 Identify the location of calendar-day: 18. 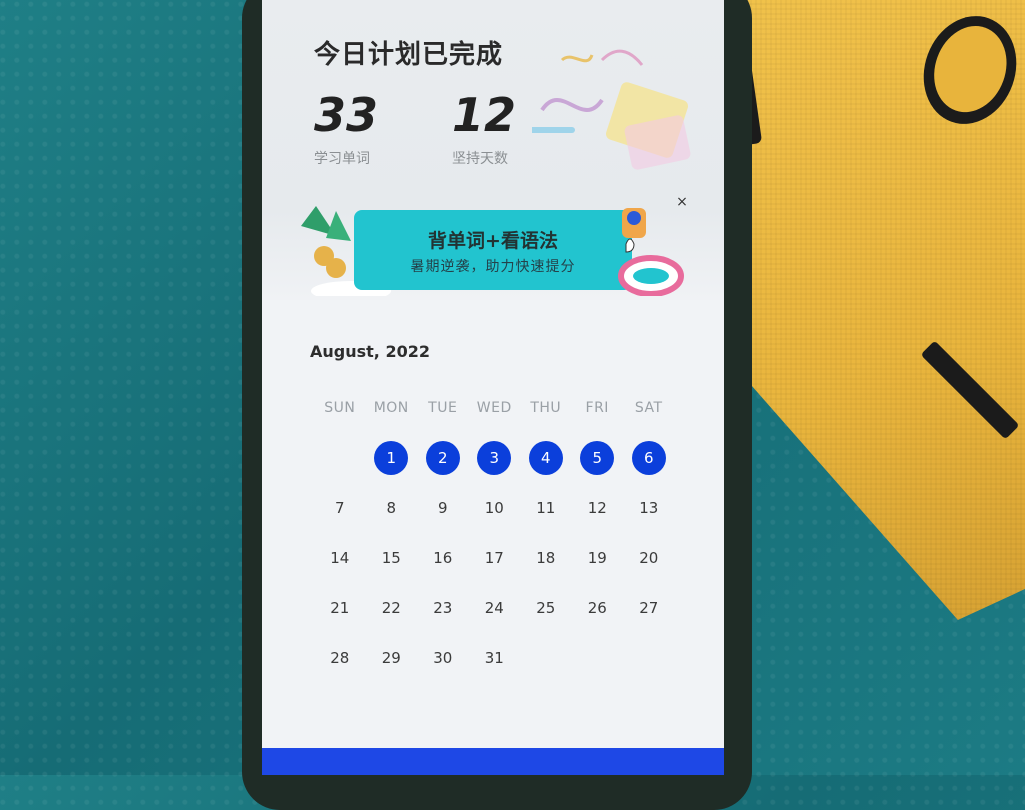
(546, 558).